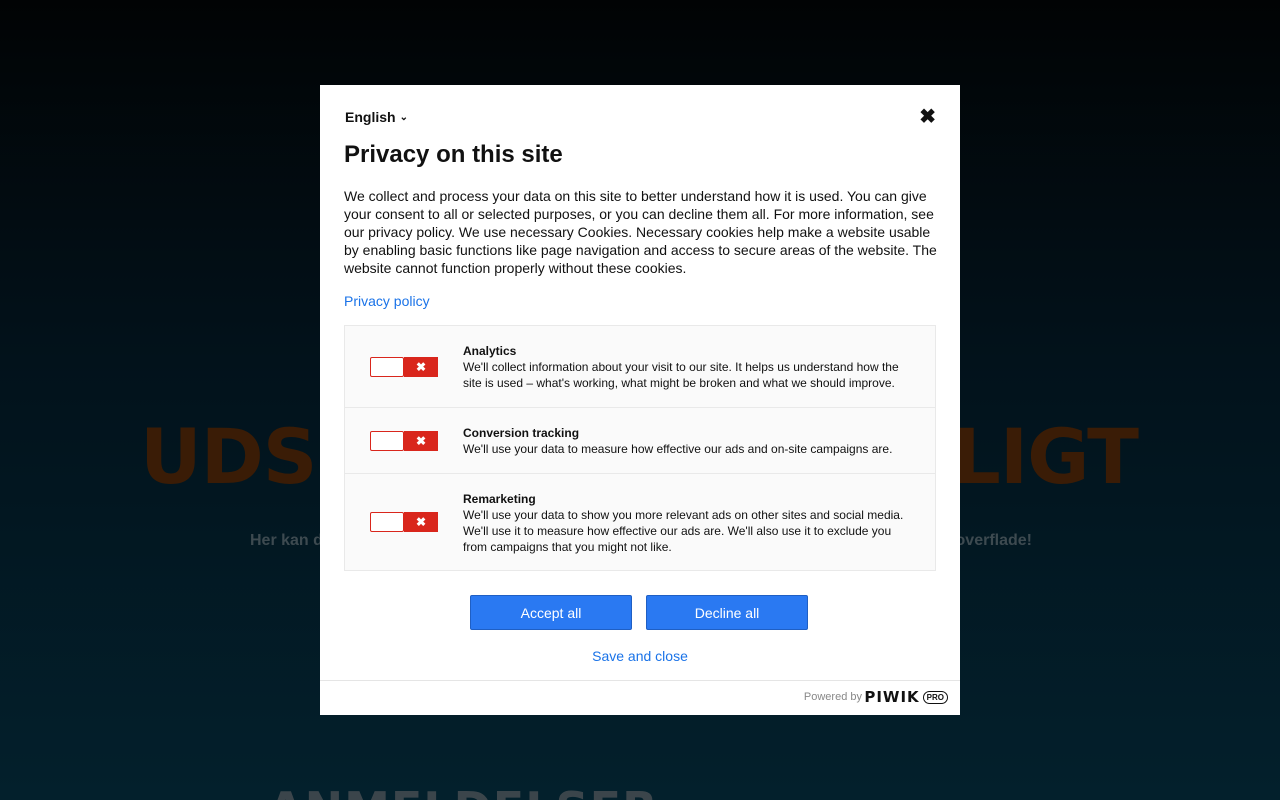 The height and width of the screenshot is (800, 1280). I want to click on remarketing-toggle: ✖, so click(404, 522).